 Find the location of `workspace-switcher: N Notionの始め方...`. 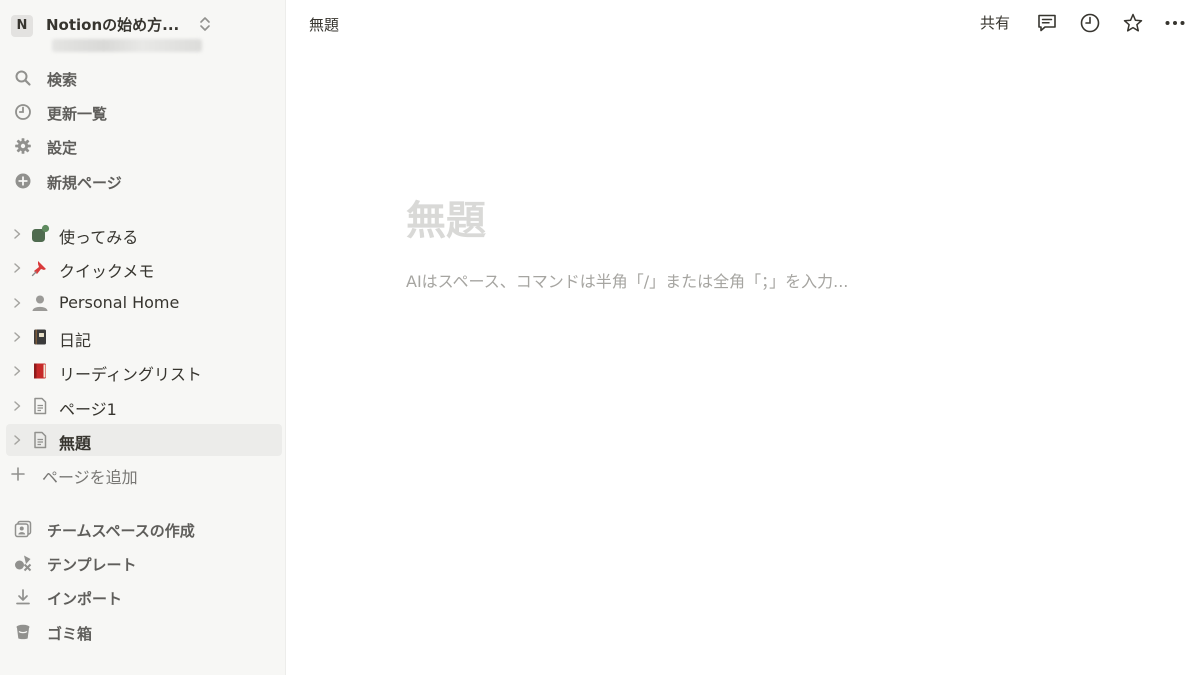

workspace-switcher: N Notionの始め方... is located at coordinates (113, 32).